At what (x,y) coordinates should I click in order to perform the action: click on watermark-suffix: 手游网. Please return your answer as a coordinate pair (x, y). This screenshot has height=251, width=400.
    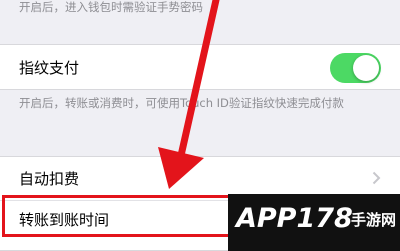
    Looking at the image, I should click on (373, 220).